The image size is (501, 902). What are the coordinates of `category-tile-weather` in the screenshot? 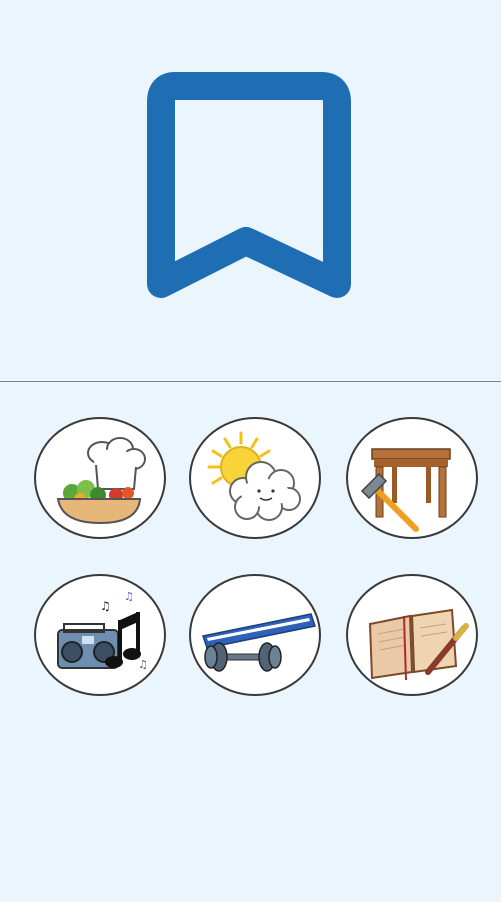 It's located at (255, 478).